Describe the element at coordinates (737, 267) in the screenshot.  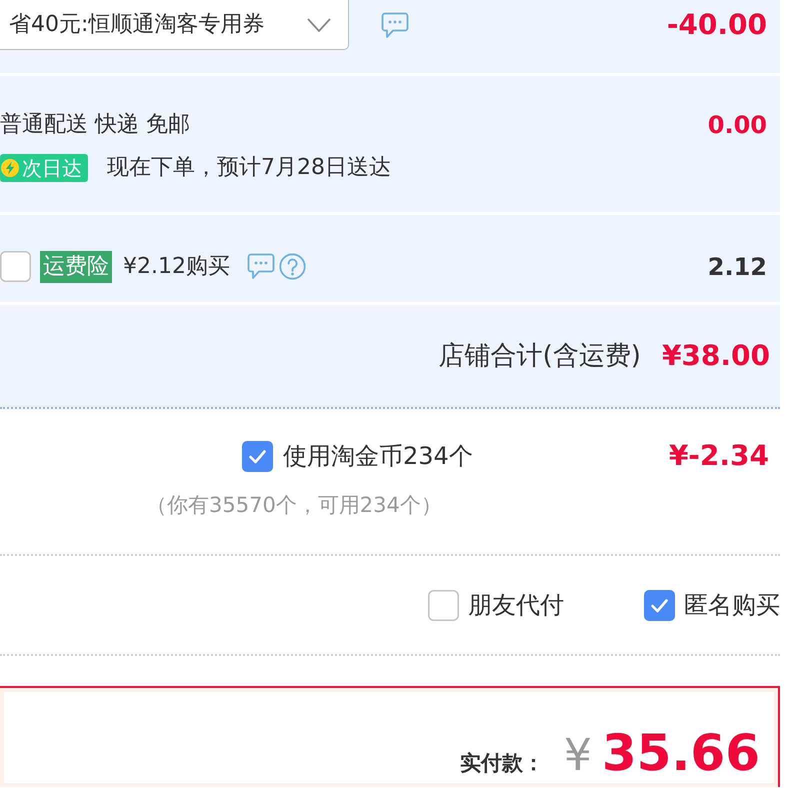
I see `insurance-amount: 2.12` at that location.